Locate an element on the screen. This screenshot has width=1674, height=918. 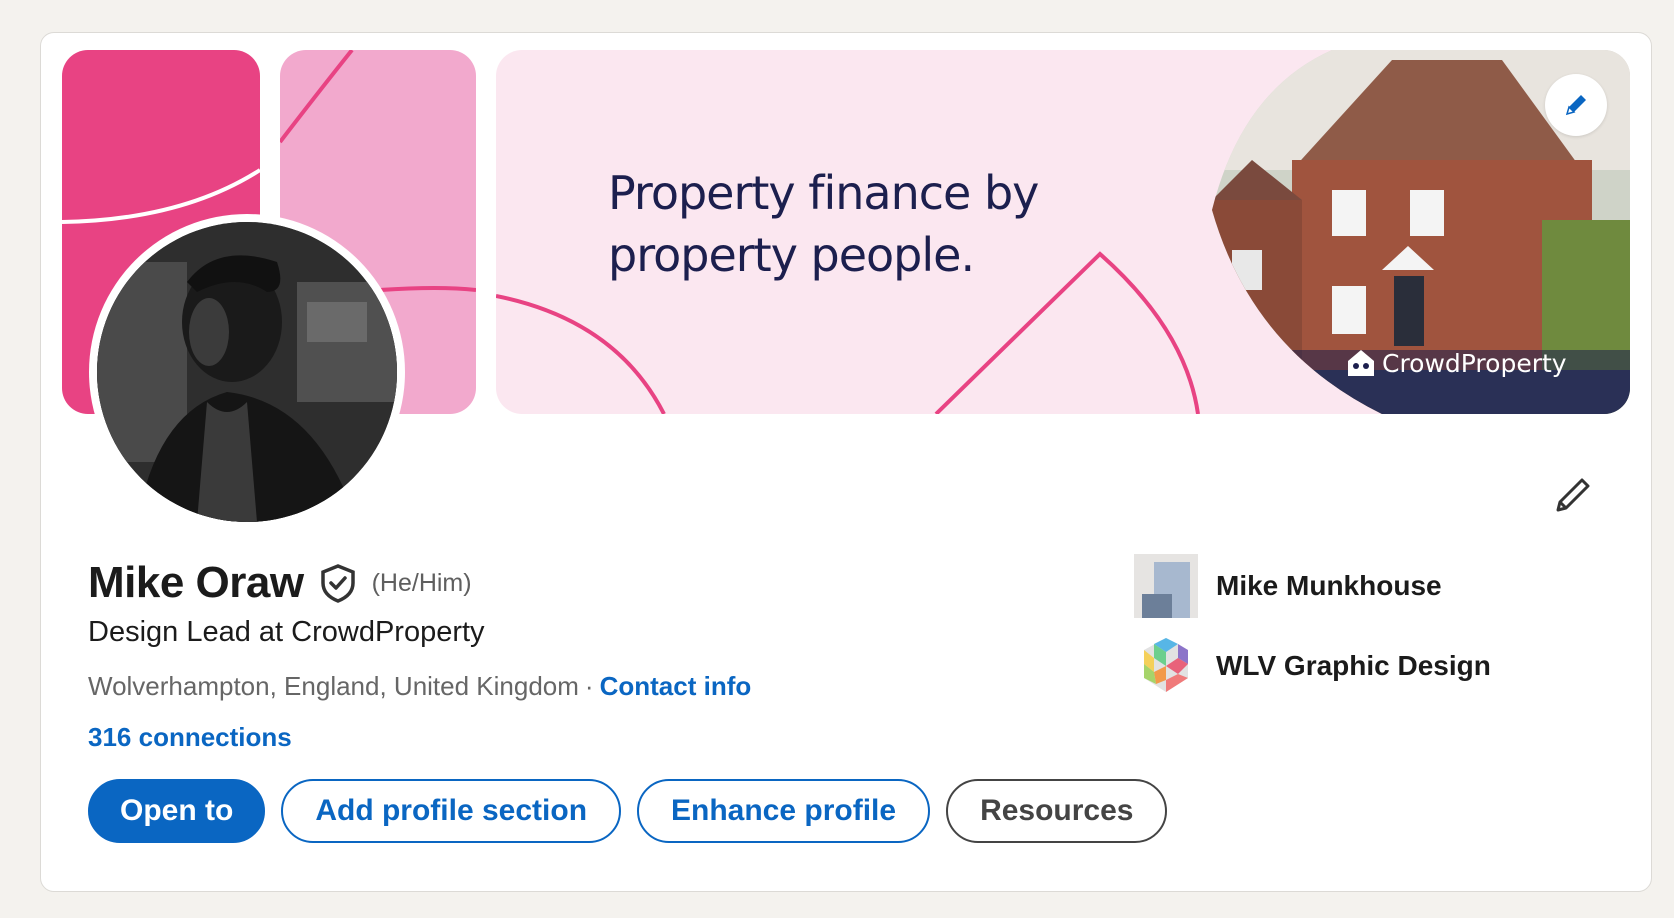
name-row: Mike Oraw (He/Him) is located at coordinates (280, 583).